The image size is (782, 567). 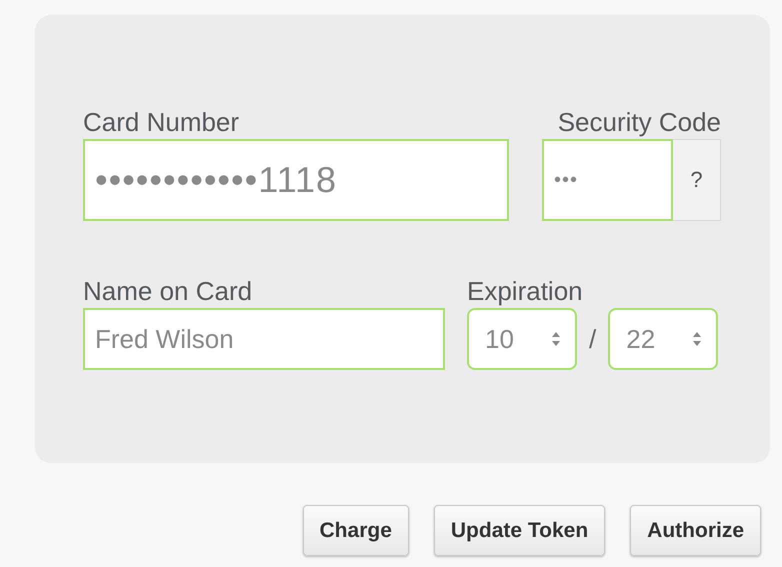 What do you see at coordinates (663, 339) in the screenshot?
I see `year-select: 22` at bounding box center [663, 339].